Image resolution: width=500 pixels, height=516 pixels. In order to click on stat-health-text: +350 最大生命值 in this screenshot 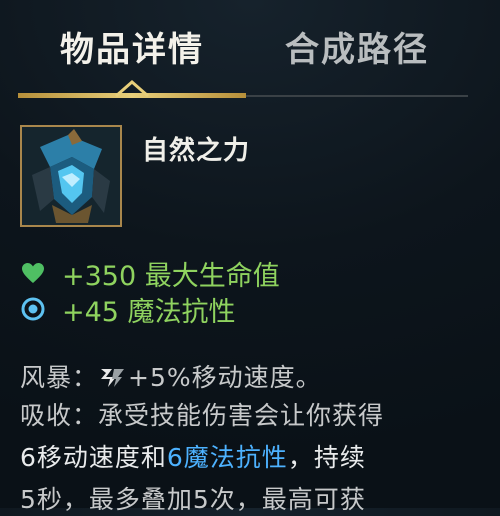, I will do `click(171, 276)`.